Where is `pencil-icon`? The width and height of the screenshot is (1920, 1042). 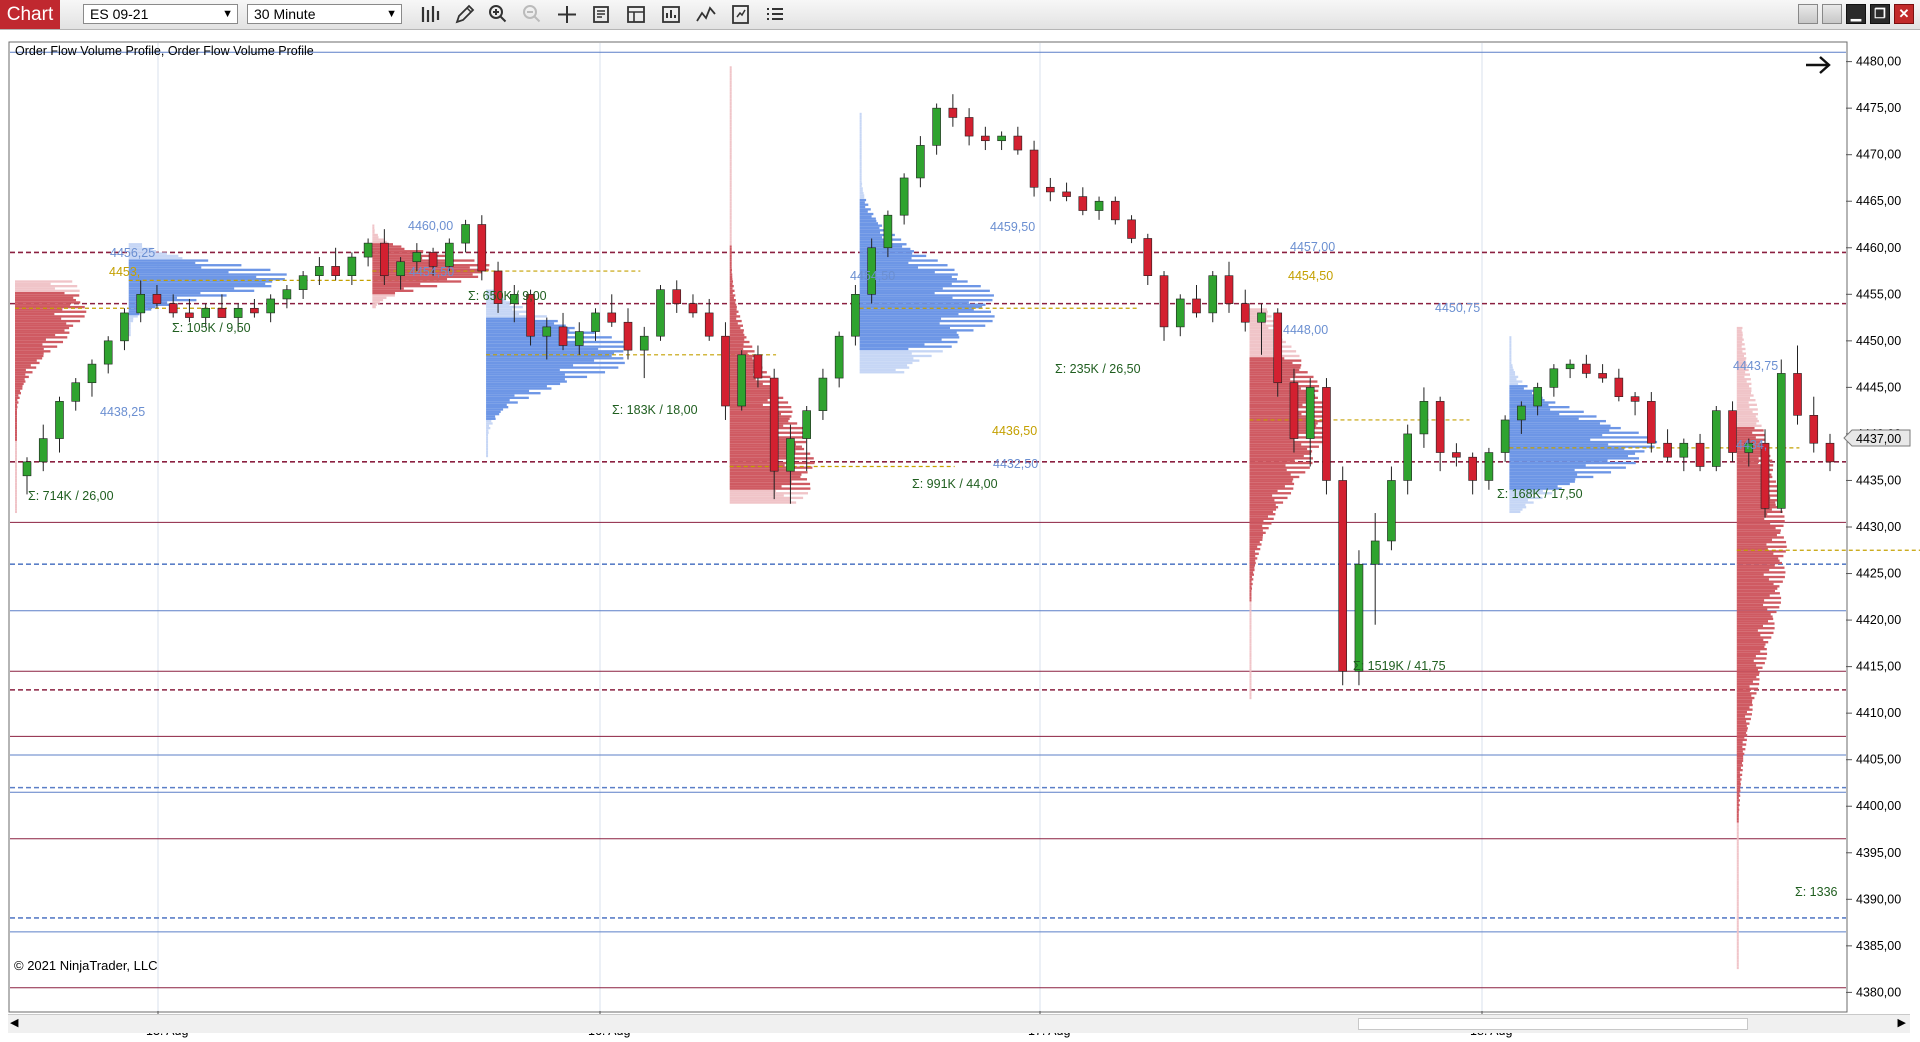
pencil-icon is located at coordinates (464, 14).